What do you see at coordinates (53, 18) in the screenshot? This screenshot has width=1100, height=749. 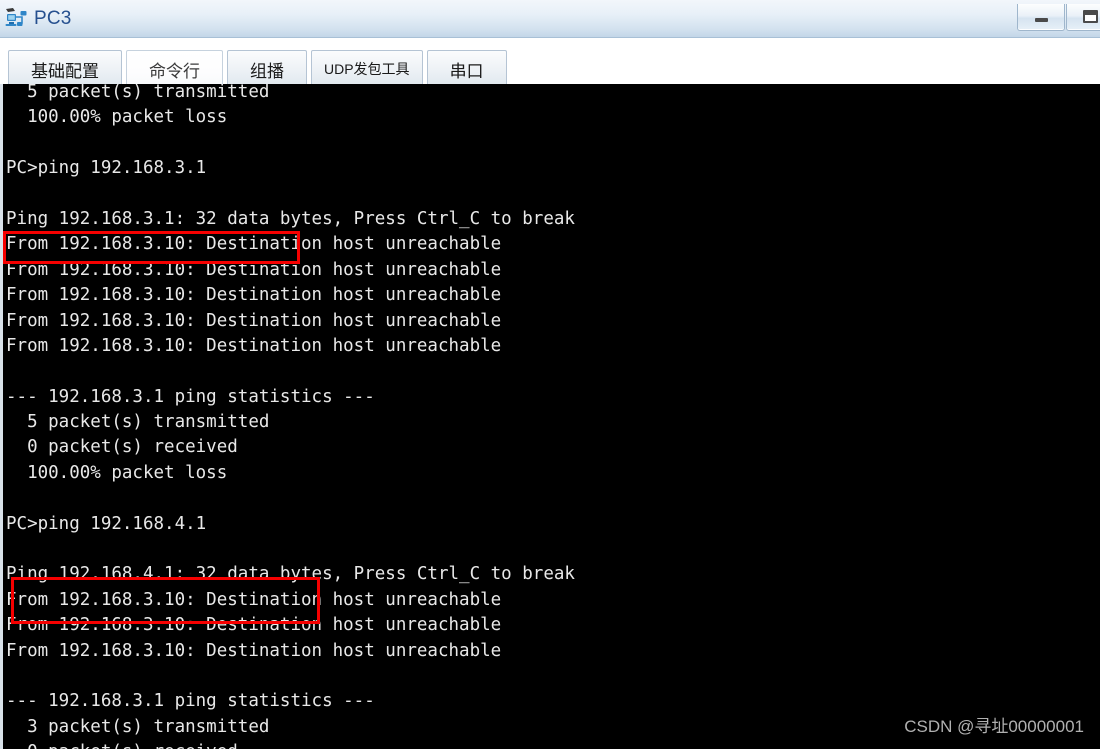 I see `window-title: PC3` at bounding box center [53, 18].